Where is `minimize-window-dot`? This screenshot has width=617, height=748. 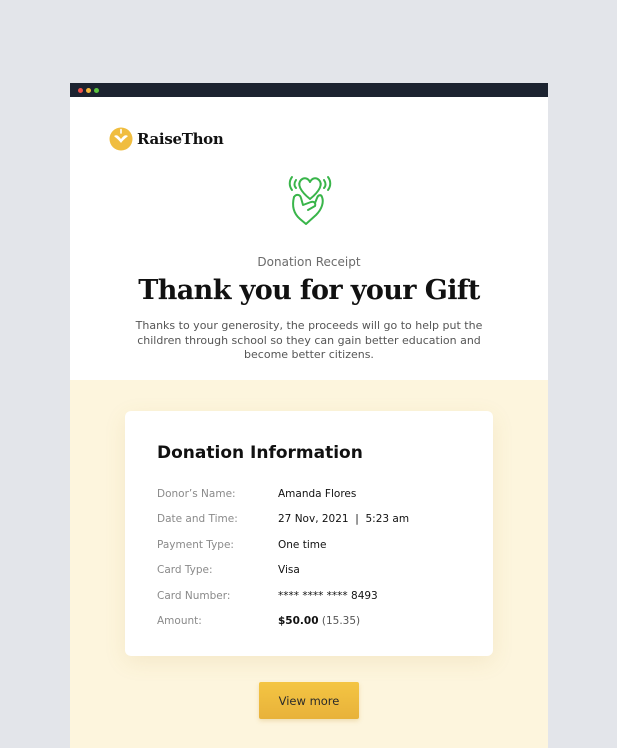 minimize-window-dot is located at coordinates (88, 90).